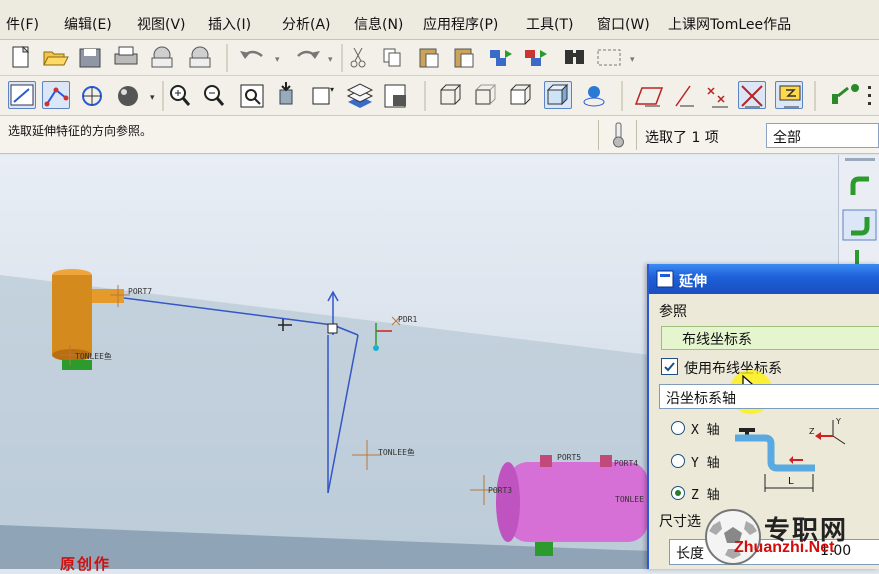 The width and height of the screenshot is (879, 574). Describe the element at coordinates (286, 93) in the screenshot. I see `saved-view-icon` at that location.